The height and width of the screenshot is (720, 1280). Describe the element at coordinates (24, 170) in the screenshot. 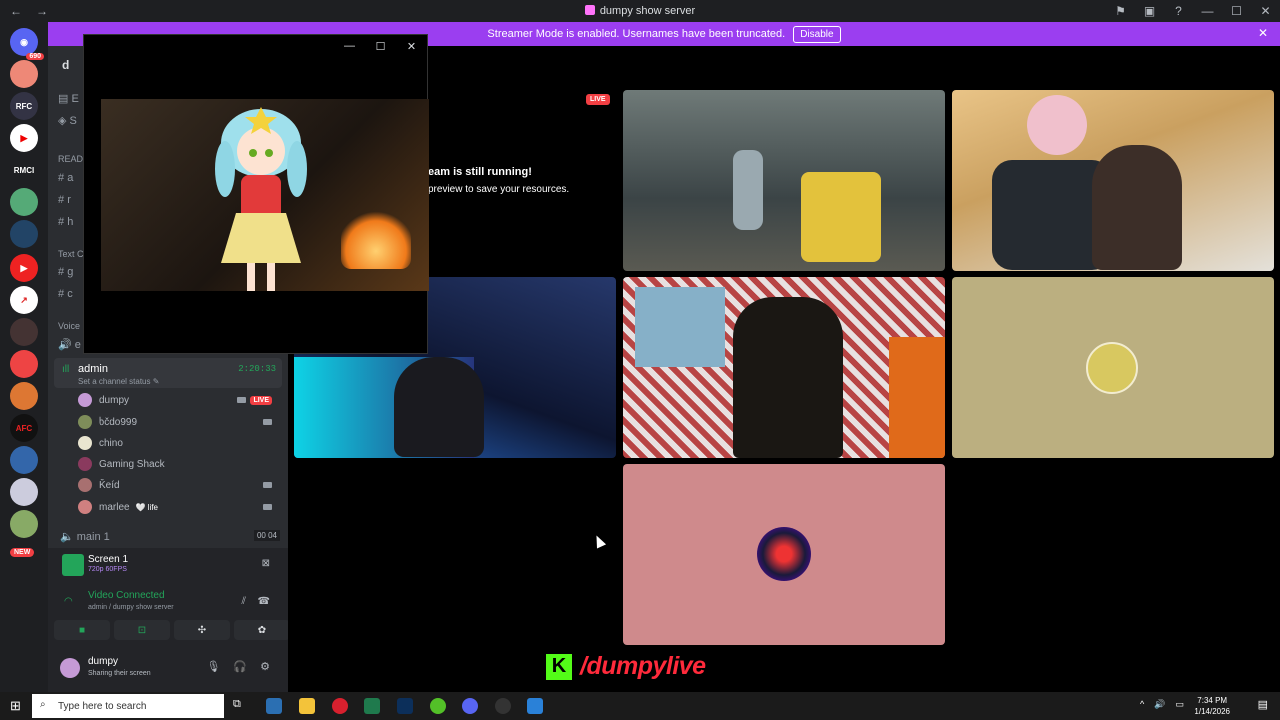

I see `server-icon-rmci: RMCI` at that location.